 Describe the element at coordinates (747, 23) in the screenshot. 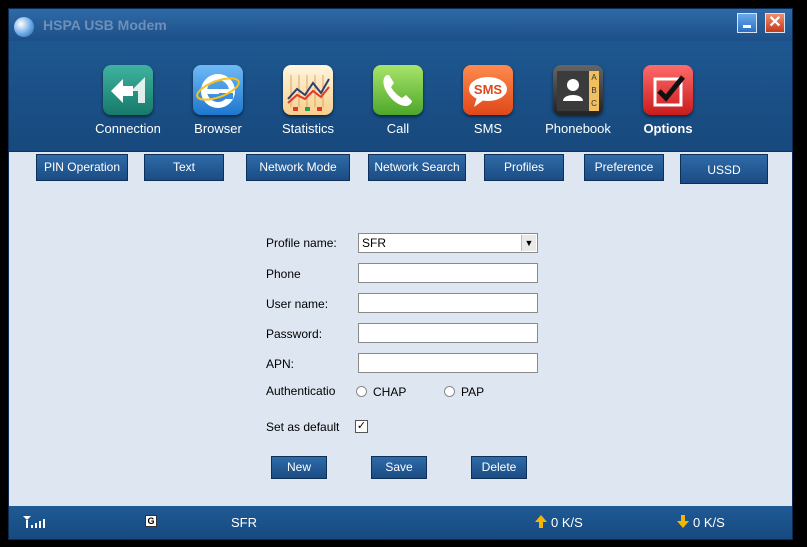

I see `minimize-button` at that location.